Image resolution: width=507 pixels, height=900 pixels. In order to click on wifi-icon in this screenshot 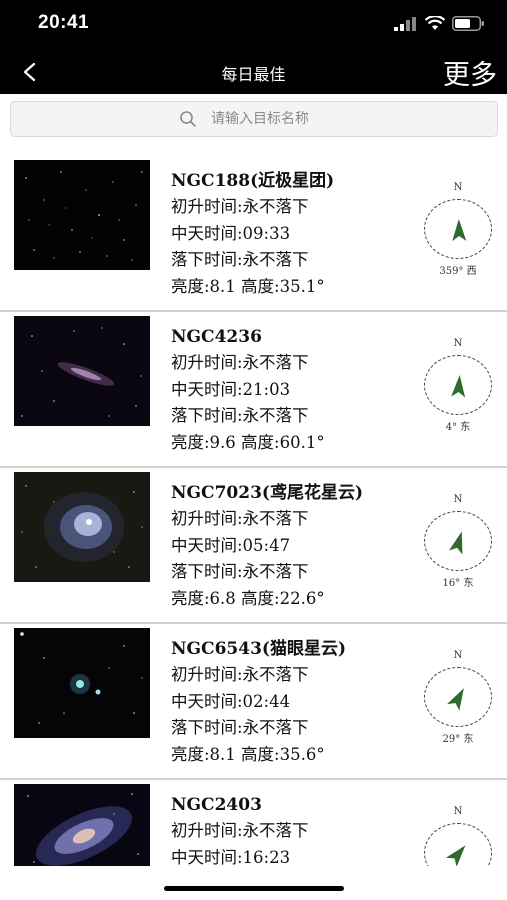, I will do `click(435, 23)`.